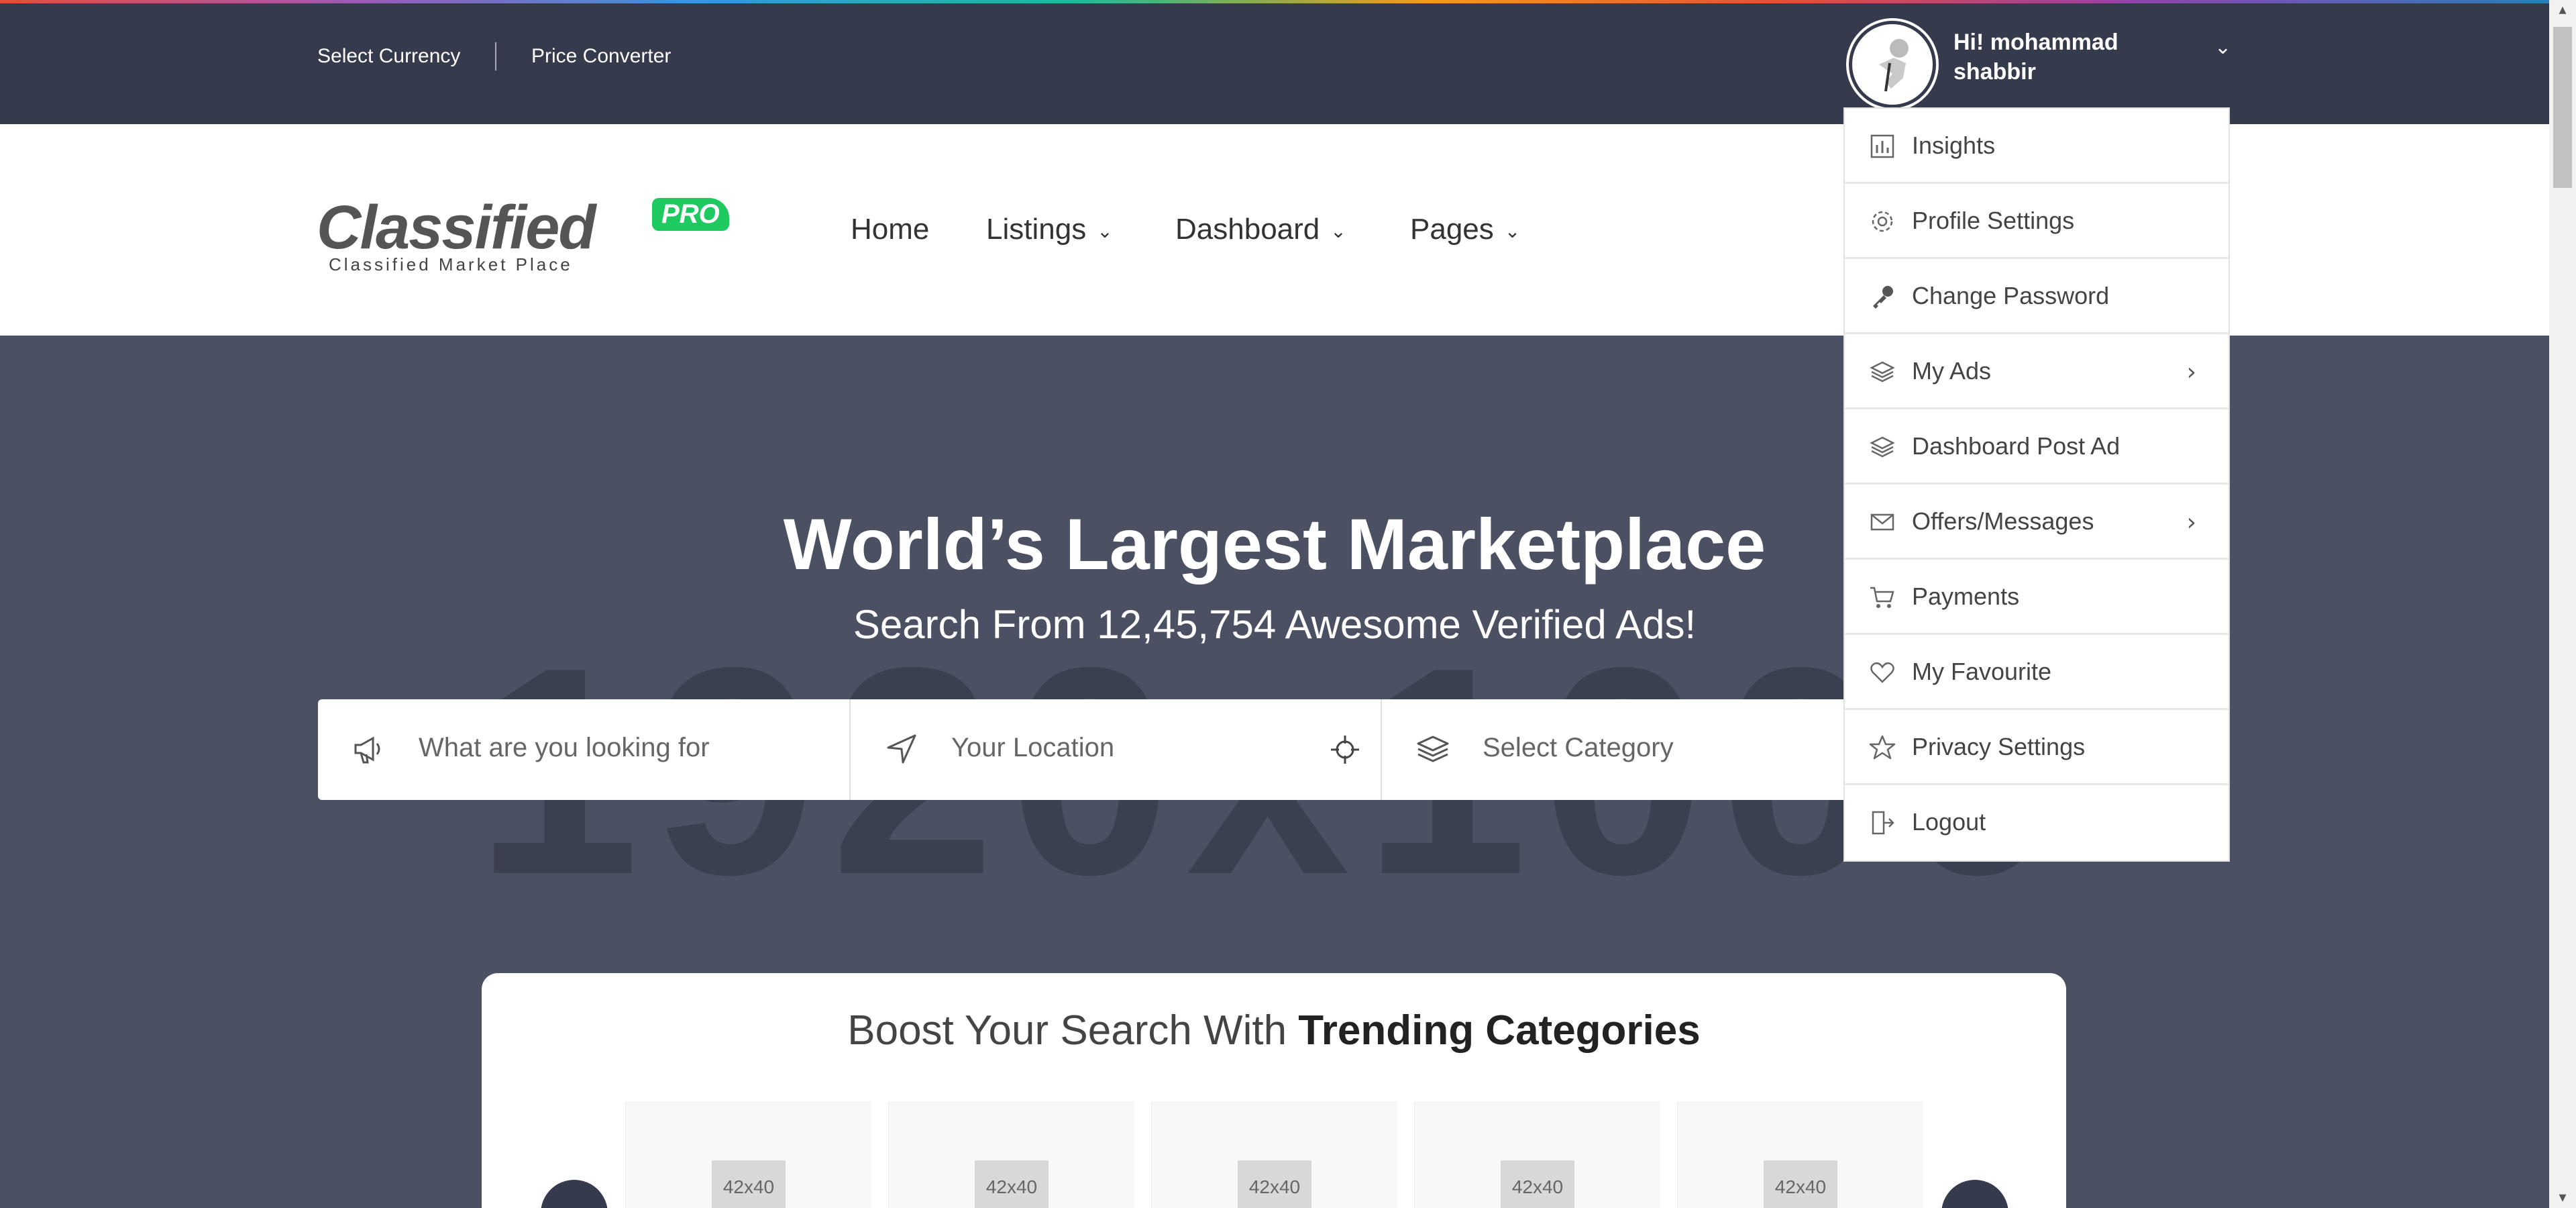 The width and height of the screenshot is (2576, 1208). What do you see at coordinates (2057, 58) in the screenshot?
I see `user-greeting: Hi! mohammad shabbir` at bounding box center [2057, 58].